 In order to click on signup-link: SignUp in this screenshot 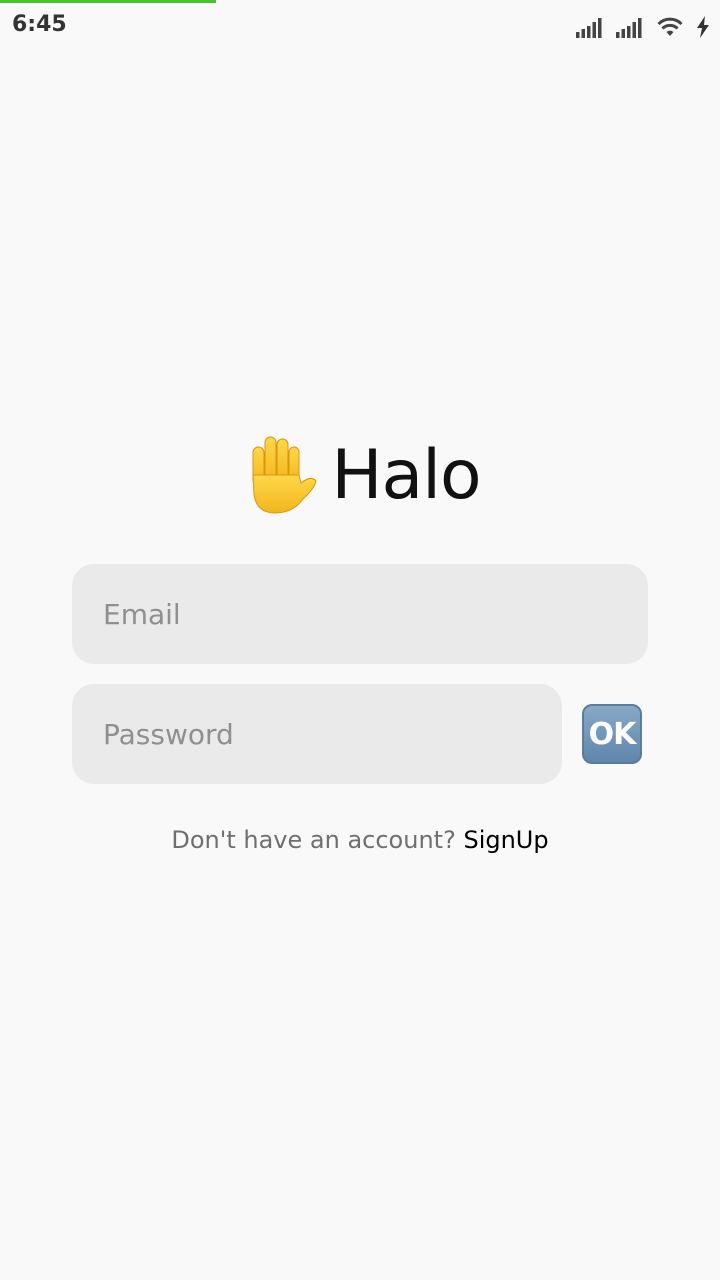, I will do `click(505, 840)`.